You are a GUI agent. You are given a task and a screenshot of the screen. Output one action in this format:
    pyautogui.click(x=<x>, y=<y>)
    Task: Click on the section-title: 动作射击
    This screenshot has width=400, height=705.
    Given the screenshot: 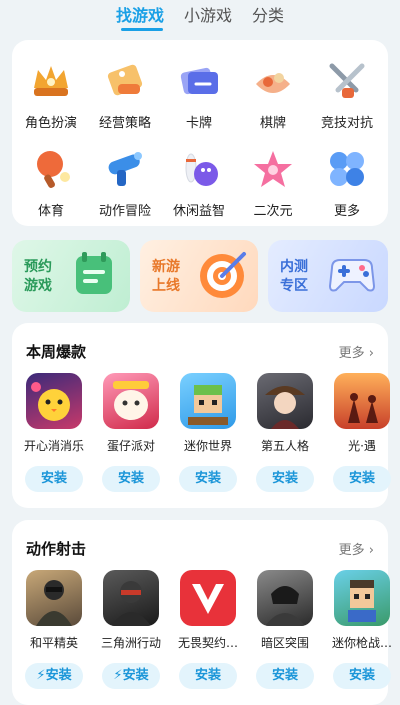 What is the action you would take?
    pyautogui.click(x=56, y=549)
    